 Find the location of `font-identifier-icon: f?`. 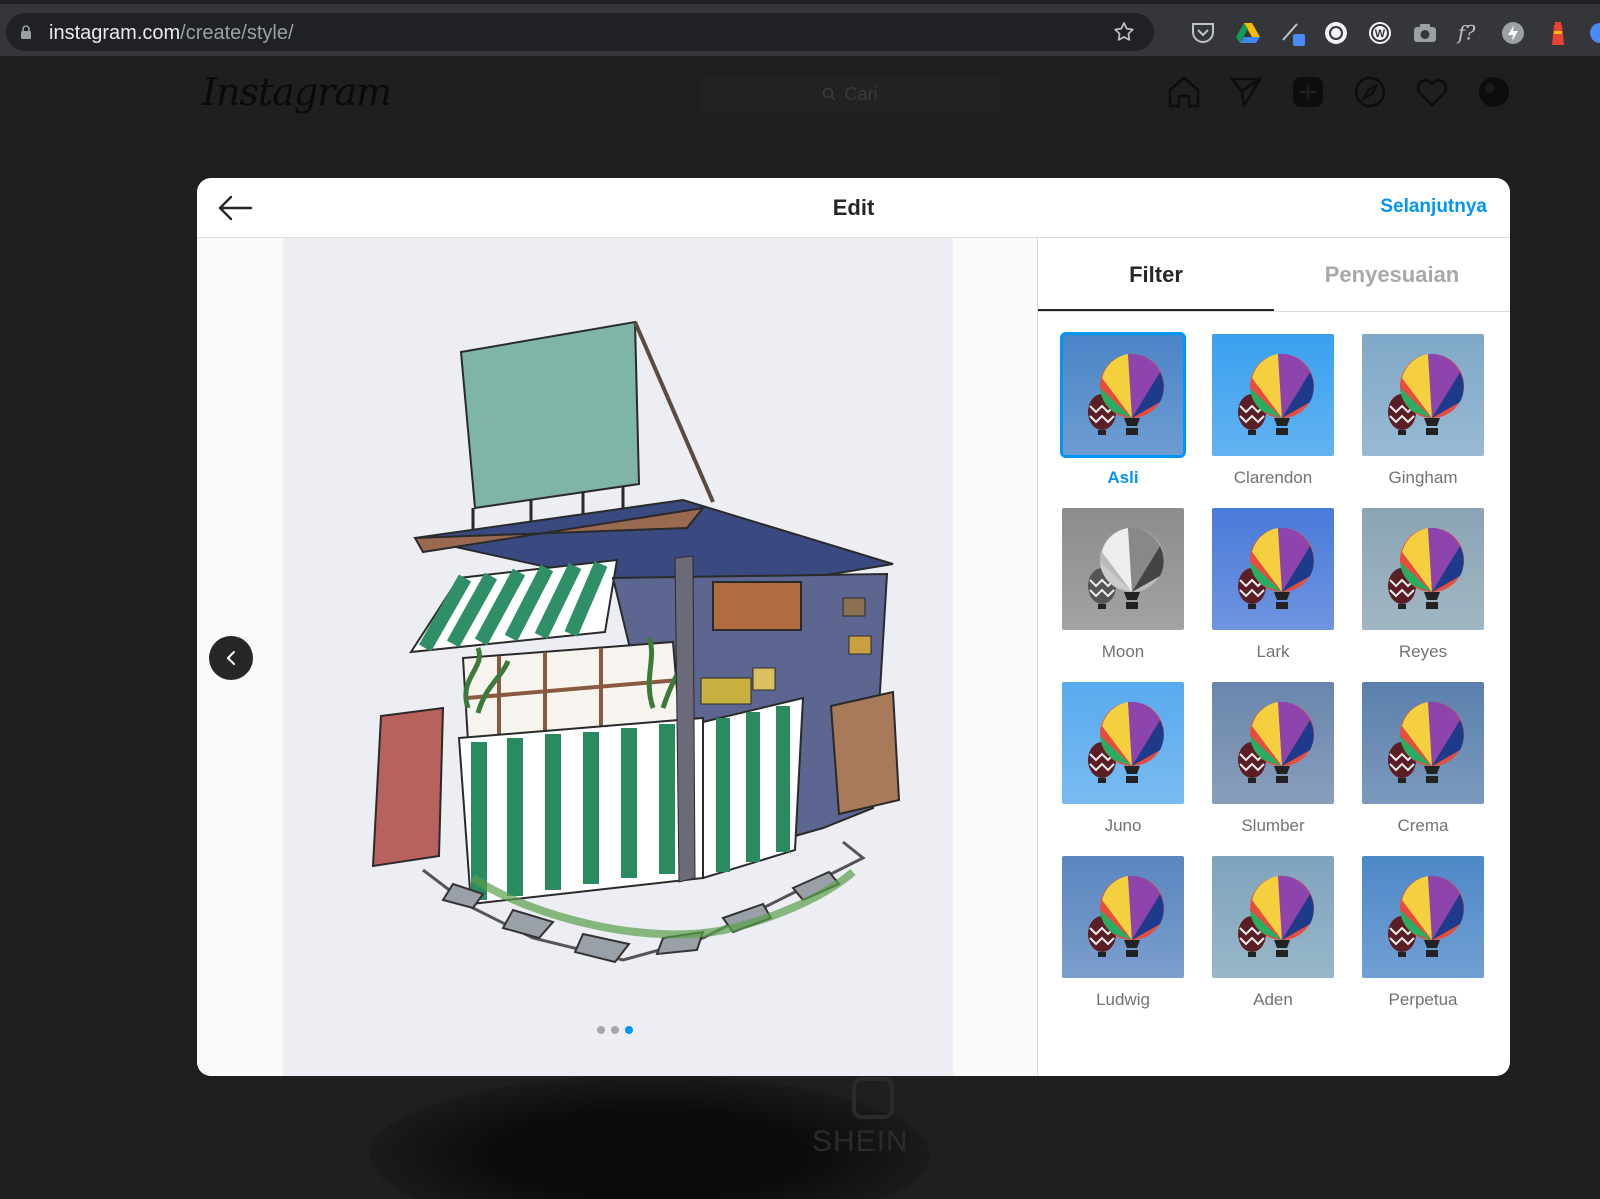

font-identifier-icon: f? is located at coordinates (1469, 33).